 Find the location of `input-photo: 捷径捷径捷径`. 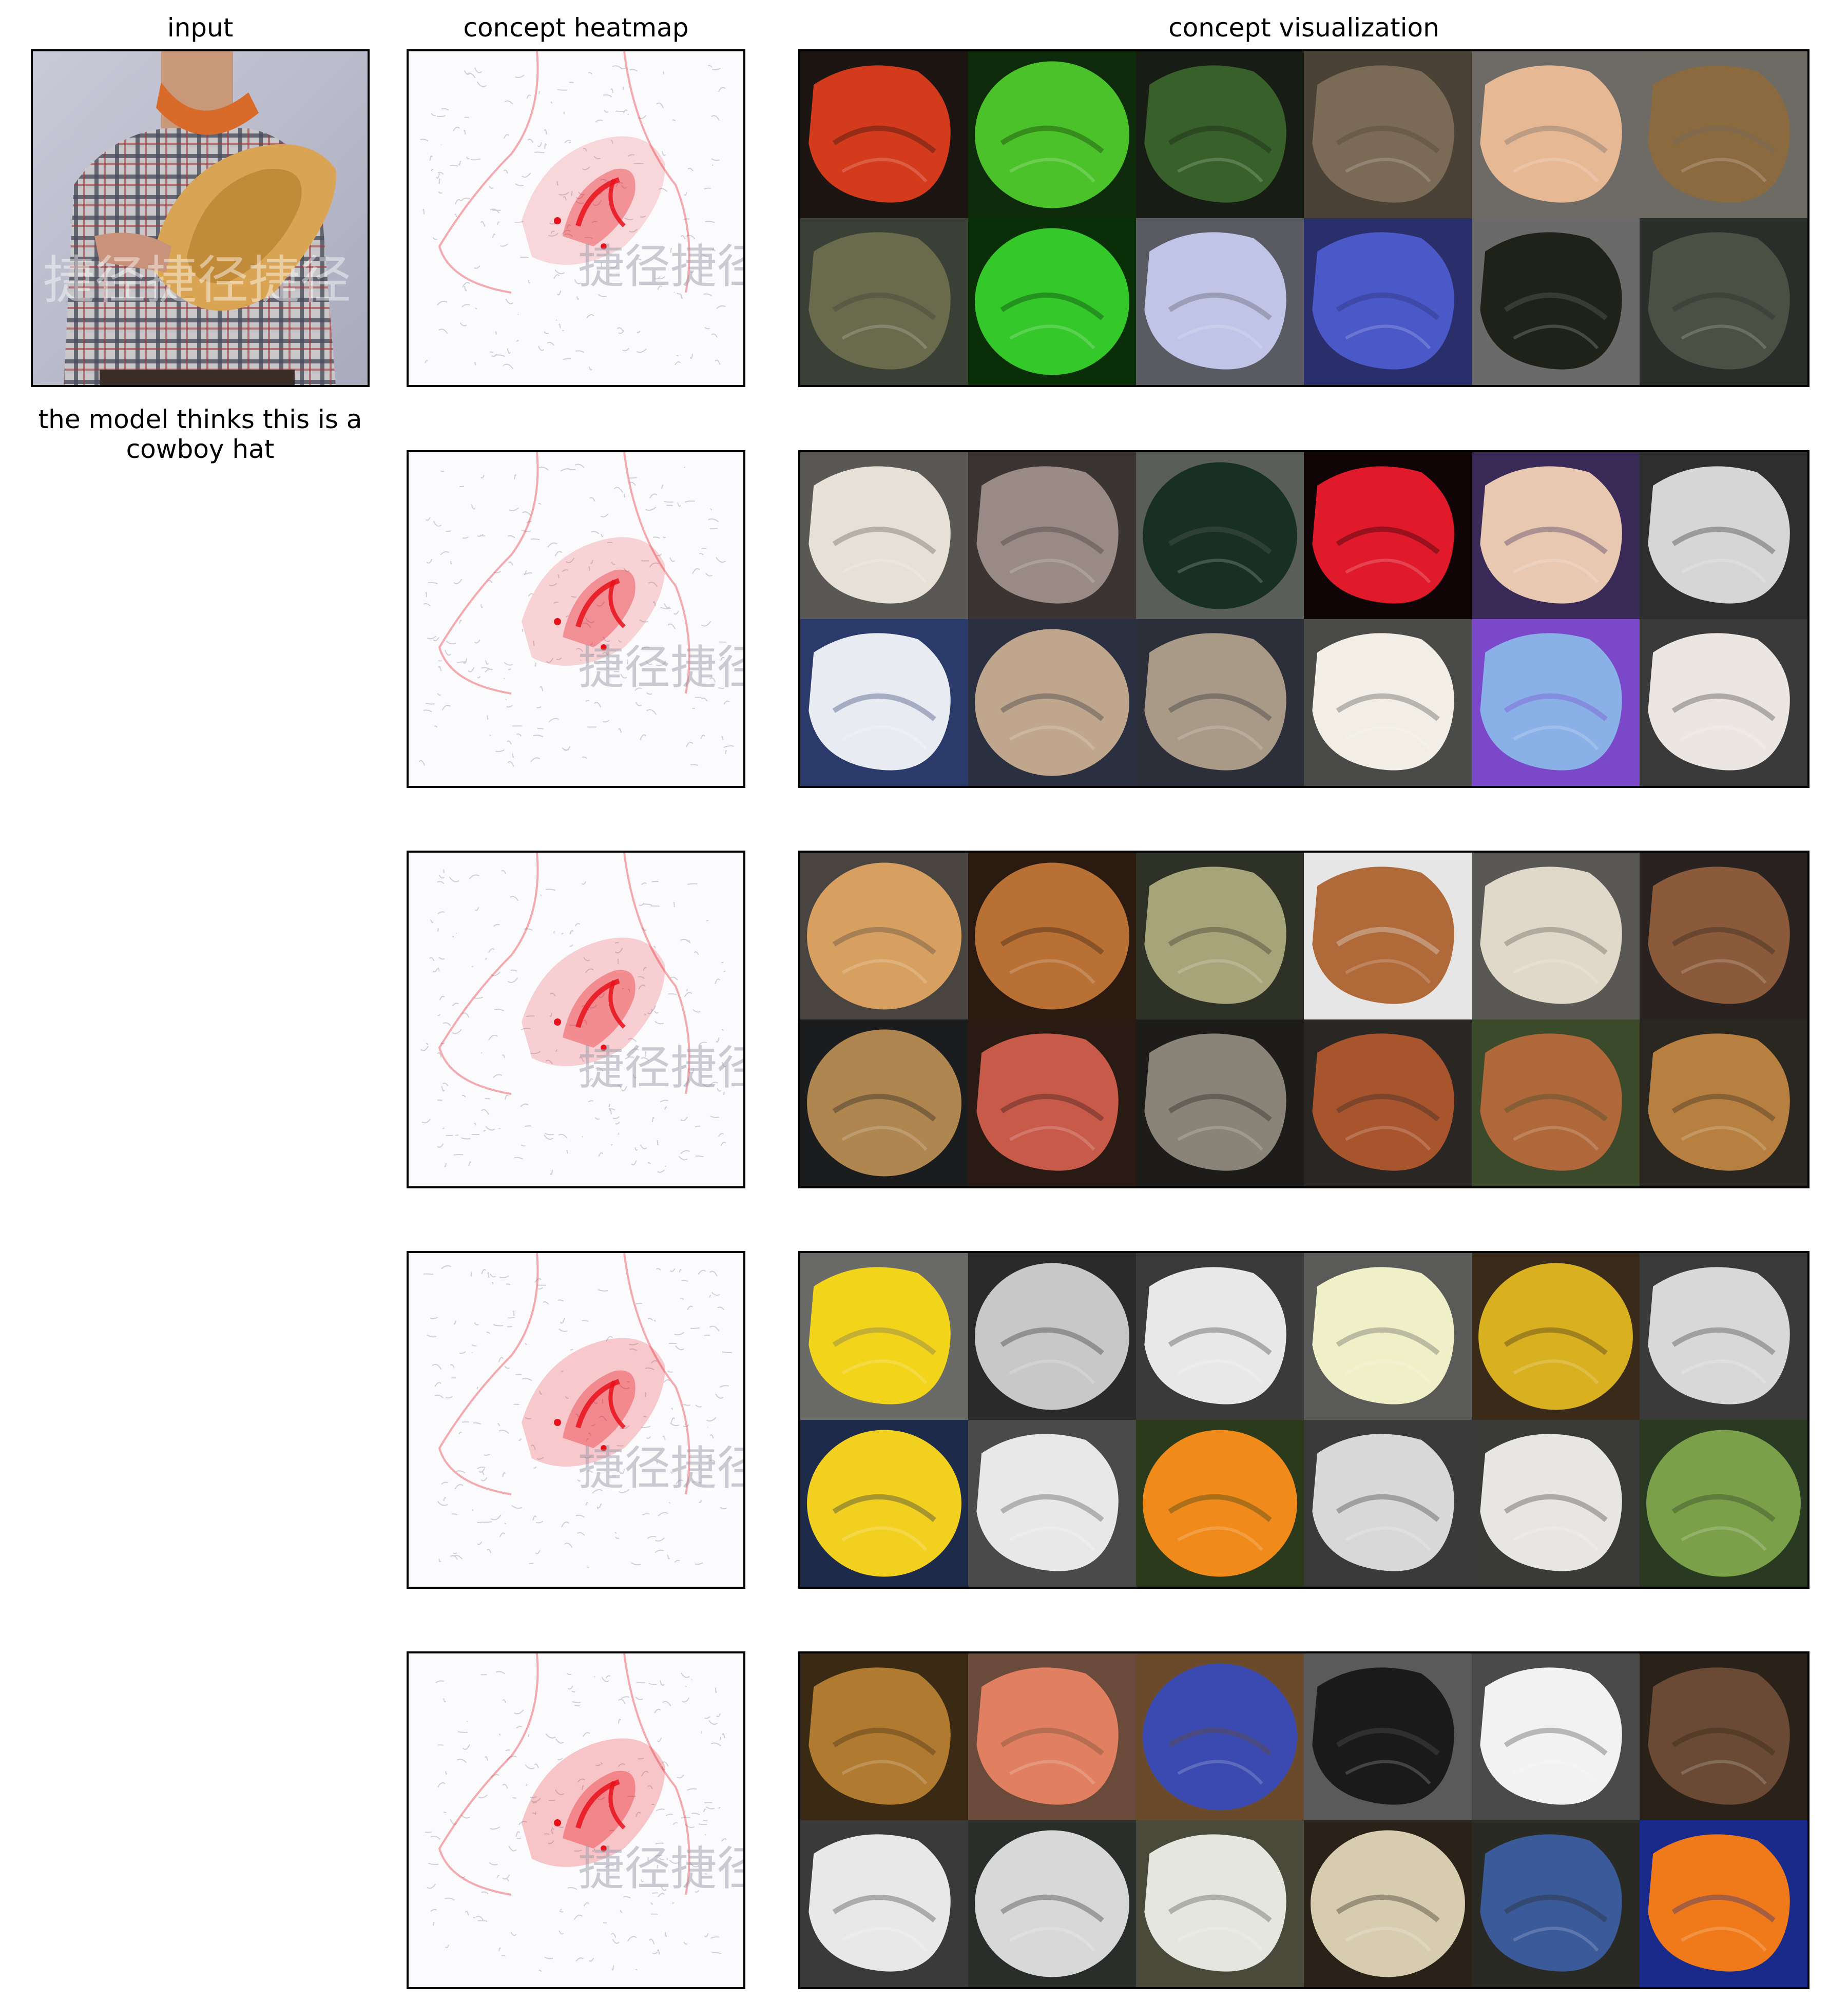

input-photo: 捷径捷径捷径 is located at coordinates (200, 218).